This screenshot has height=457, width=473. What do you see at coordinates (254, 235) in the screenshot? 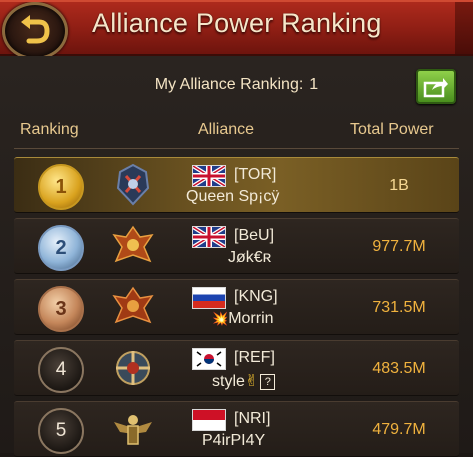
I see `alliance-tag: [BeU]` at bounding box center [254, 235].